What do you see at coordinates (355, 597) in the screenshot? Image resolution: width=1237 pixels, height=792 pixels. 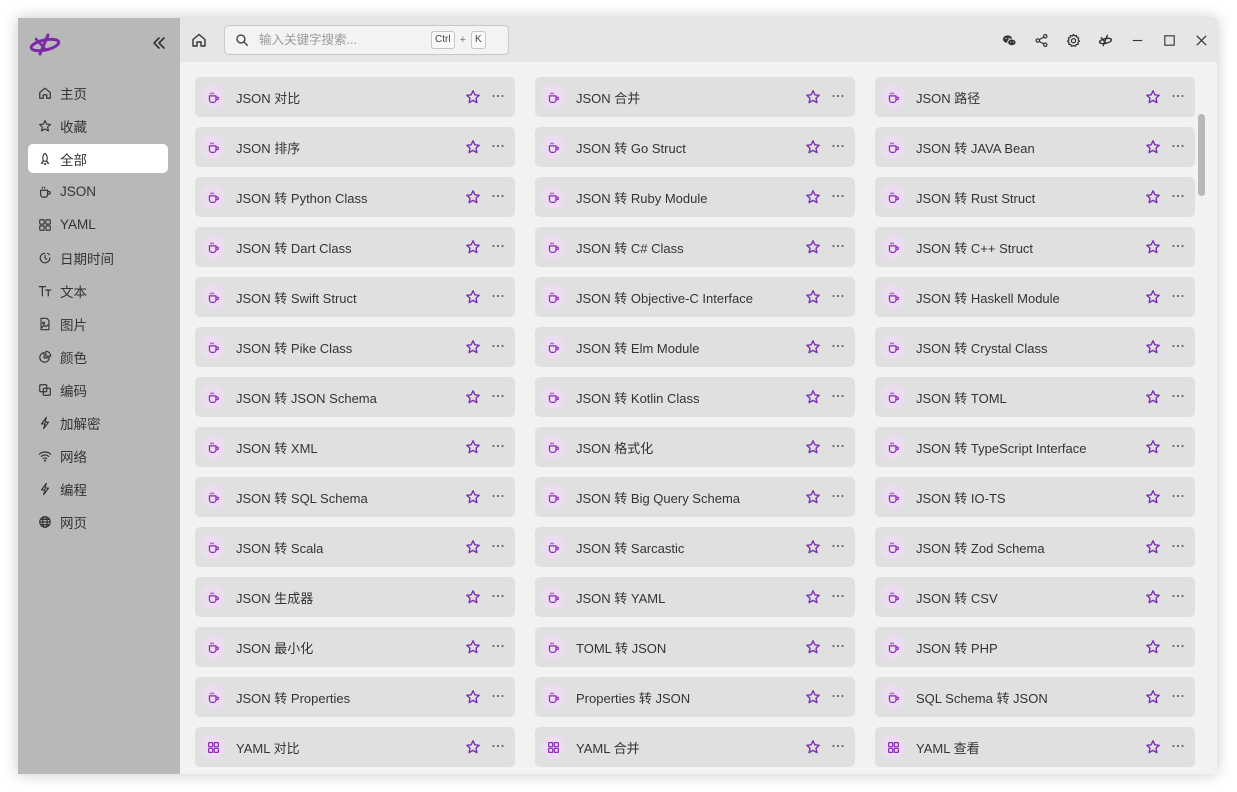 I see `tool-card: JSON 生成器` at bounding box center [355, 597].